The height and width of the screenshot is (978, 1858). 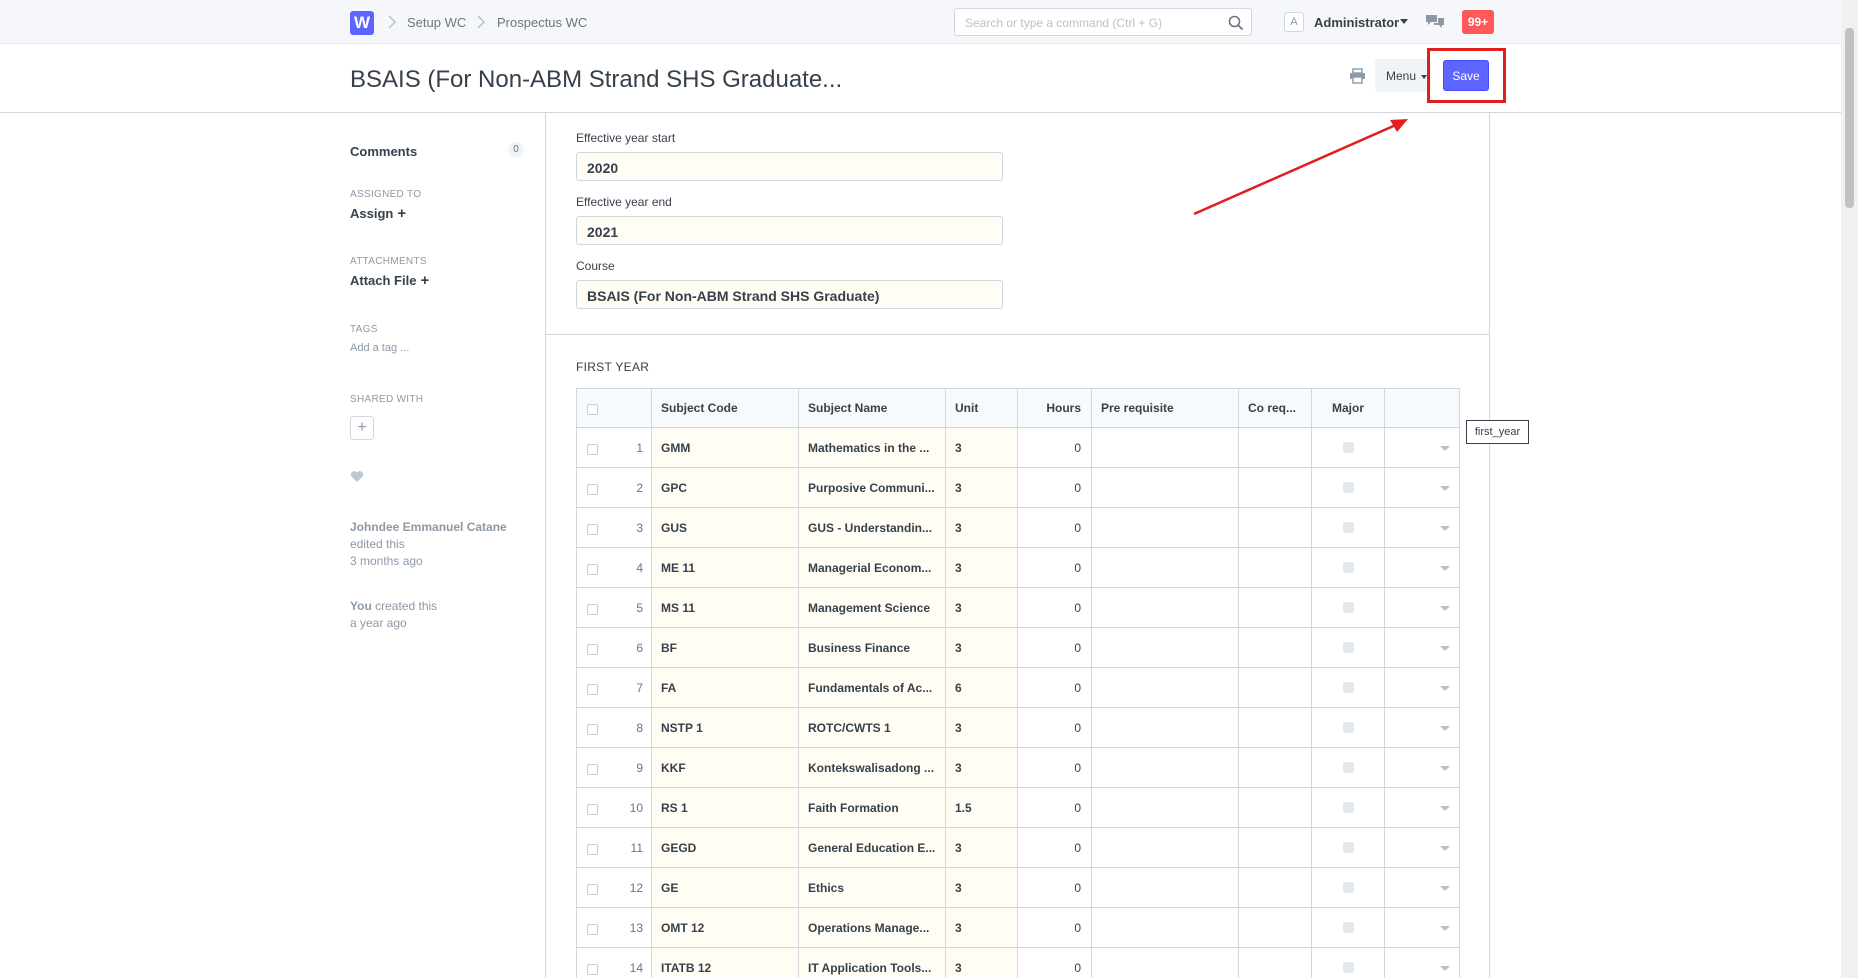 I want to click on table-row: 7 FA Fundamentals of Ac... 6 0, so click(x=1018, y=688).